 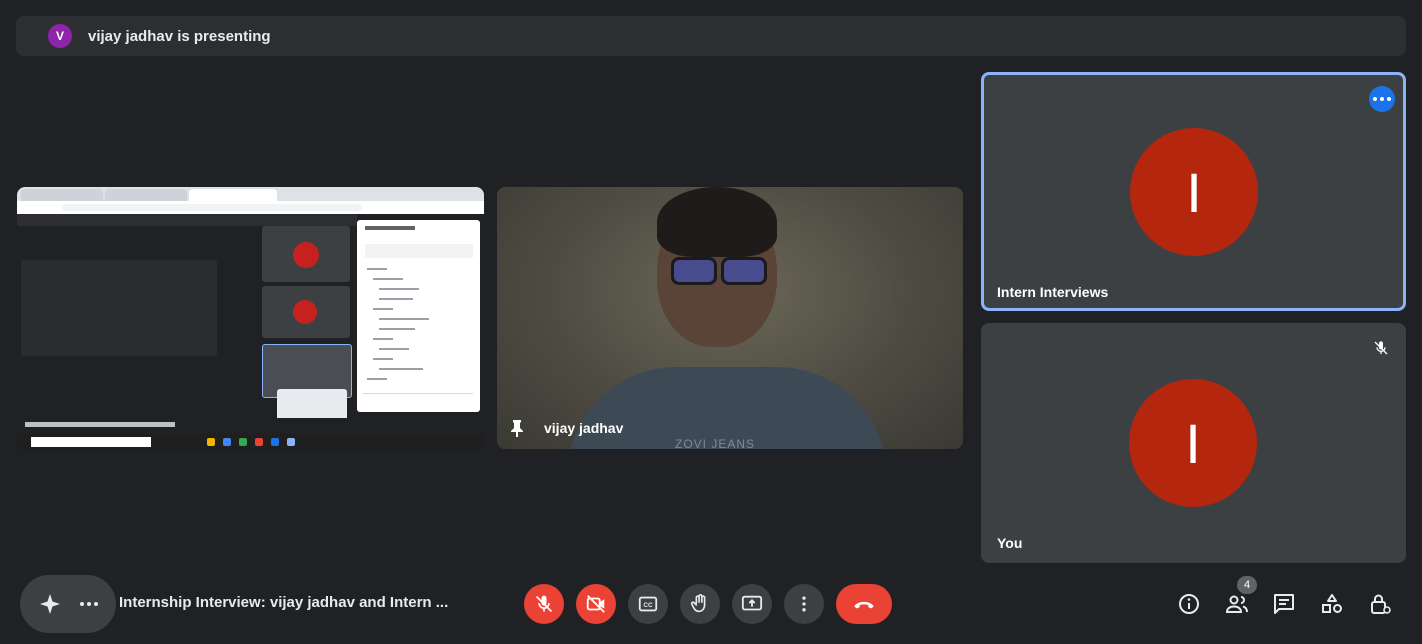 What do you see at coordinates (1382, 99) in the screenshot?
I see `more-options-icon` at bounding box center [1382, 99].